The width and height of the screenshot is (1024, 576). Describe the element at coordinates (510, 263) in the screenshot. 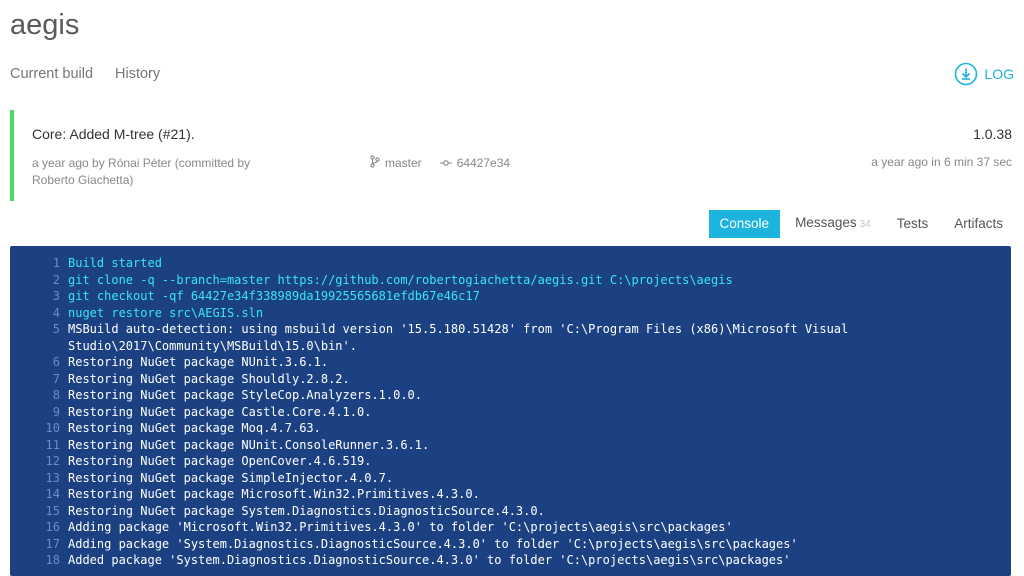

I see `console-line: 1 Build started` at that location.